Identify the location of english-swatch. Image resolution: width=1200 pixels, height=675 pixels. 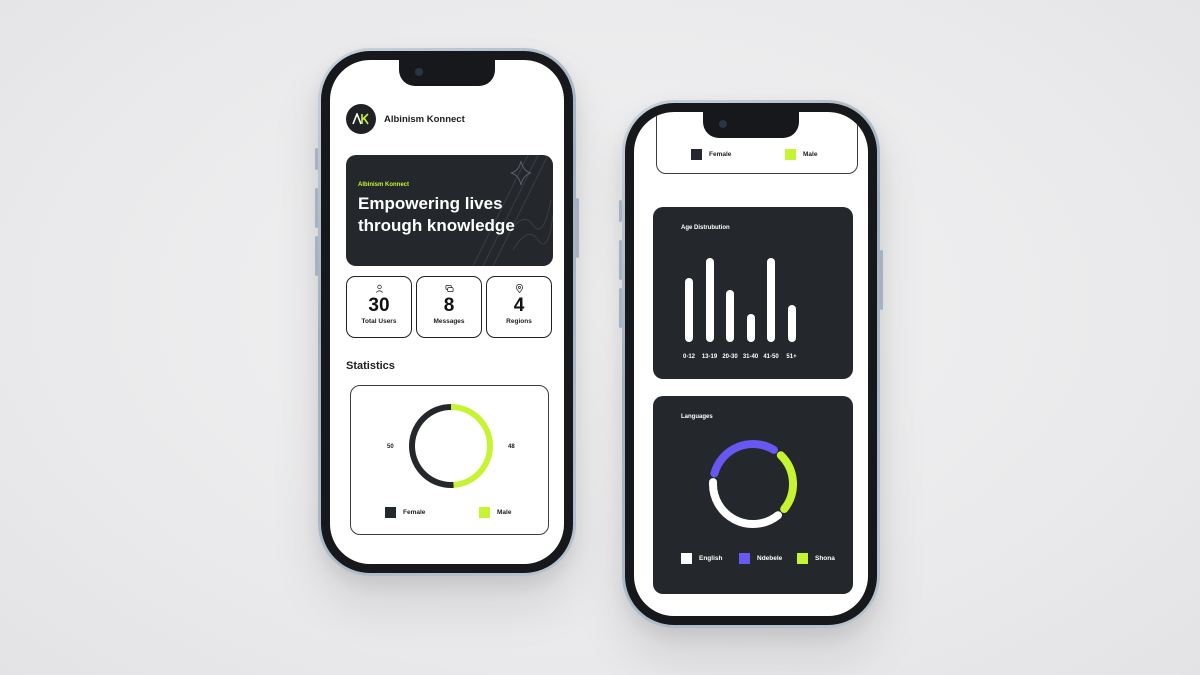
(686, 558).